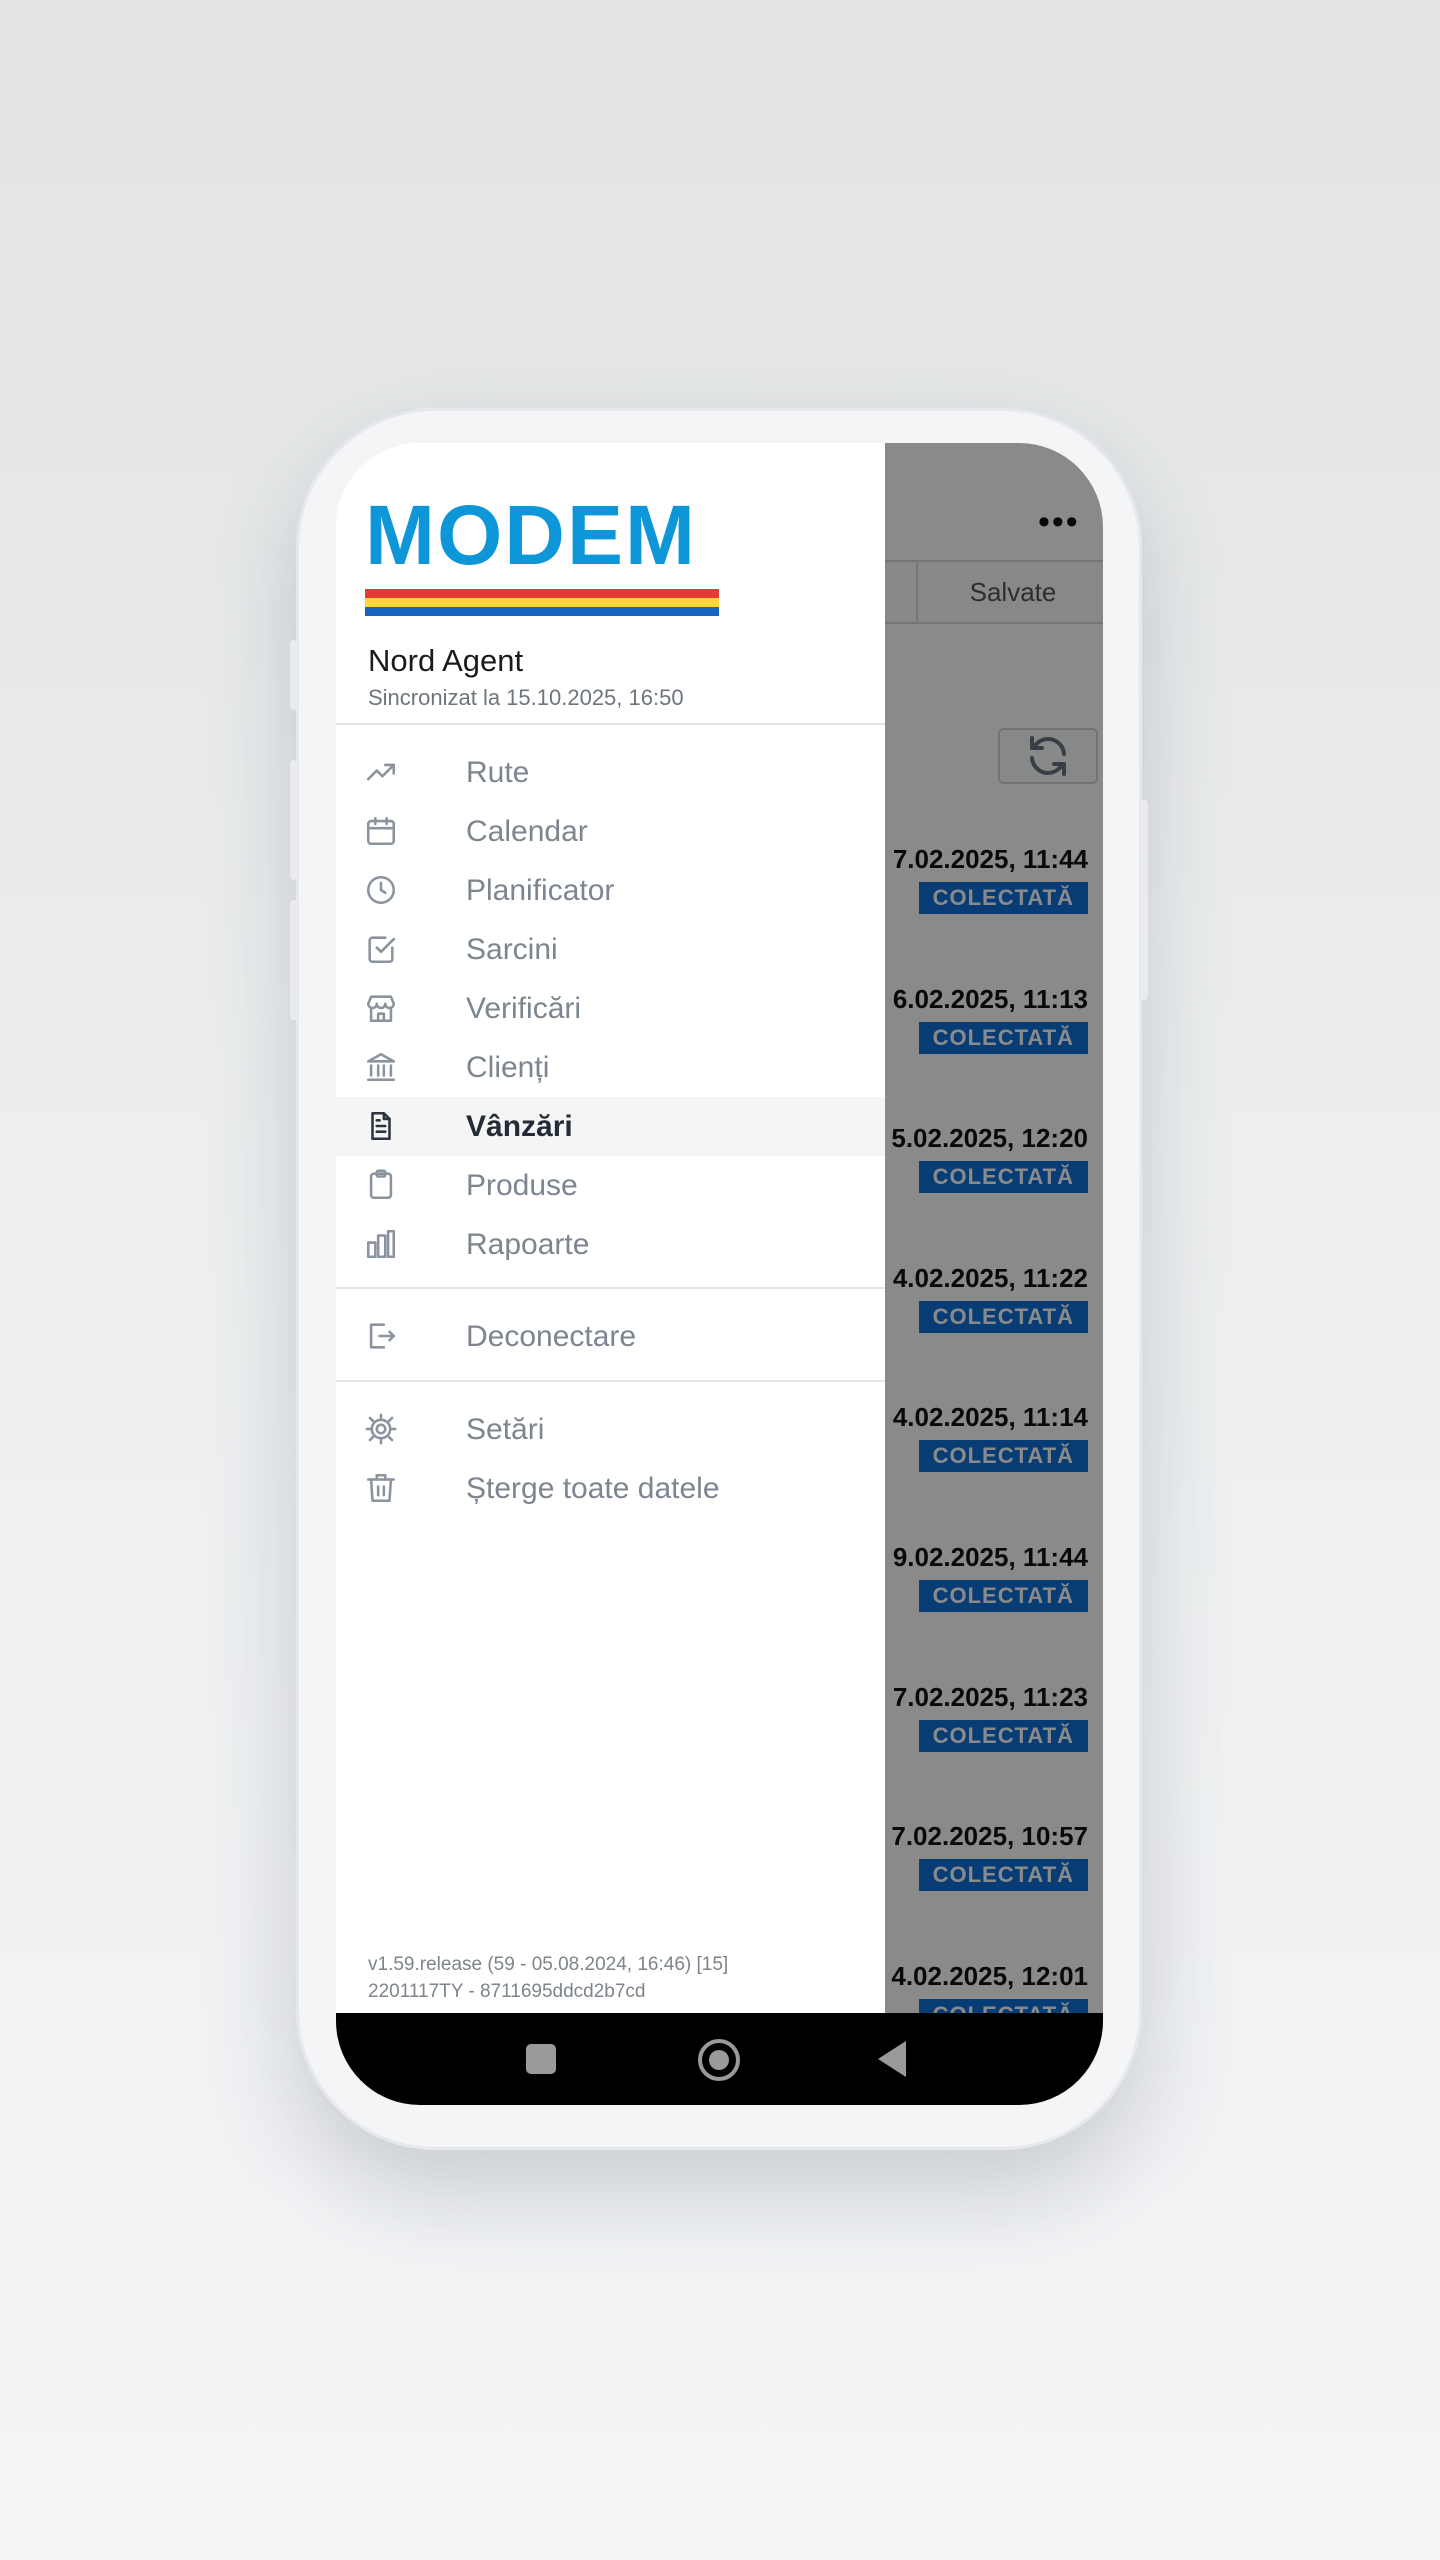  I want to click on menu-label: Calendar, so click(527, 831).